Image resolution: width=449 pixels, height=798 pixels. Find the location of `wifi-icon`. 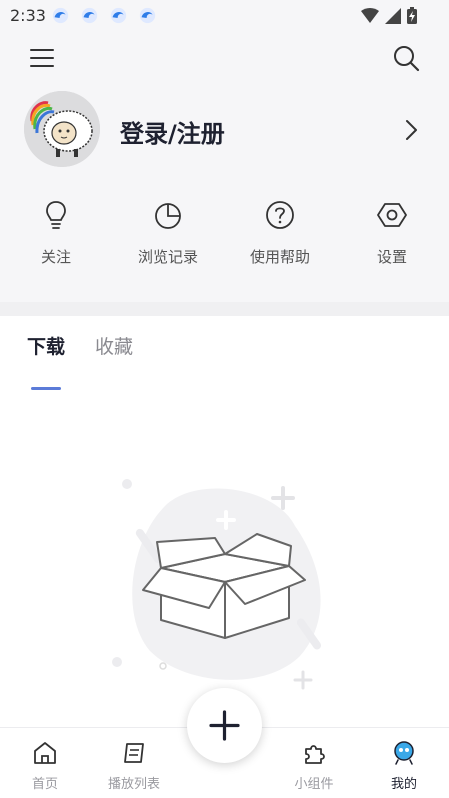

wifi-icon is located at coordinates (370, 15).